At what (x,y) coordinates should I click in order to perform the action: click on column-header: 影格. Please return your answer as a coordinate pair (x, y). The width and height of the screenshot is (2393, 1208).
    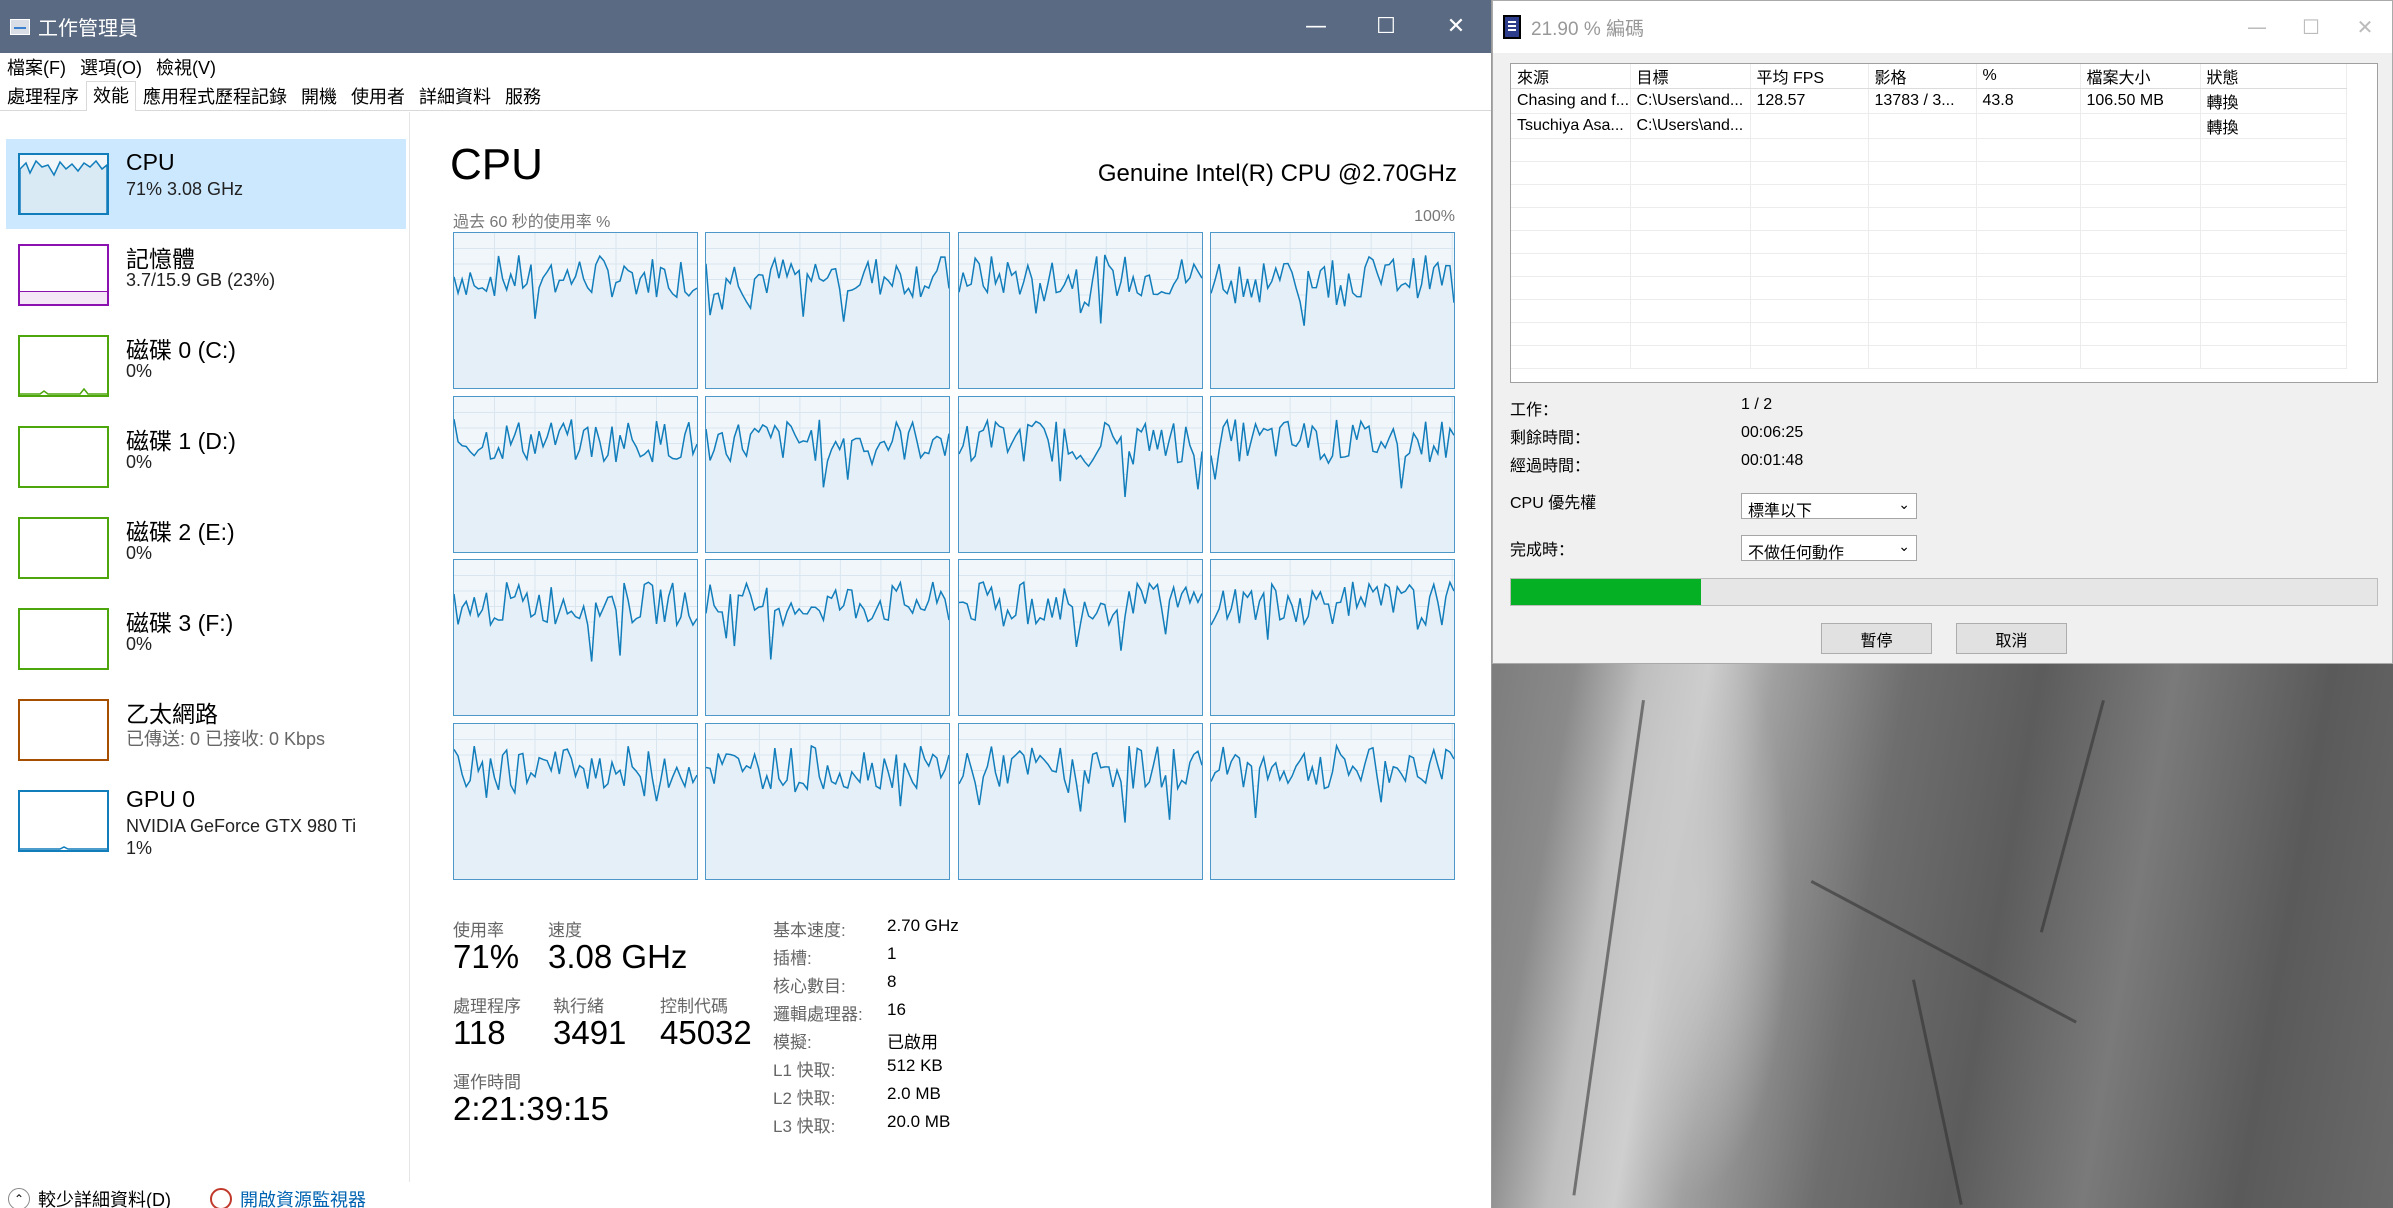
    Looking at the image, I should click on (1922, 76).